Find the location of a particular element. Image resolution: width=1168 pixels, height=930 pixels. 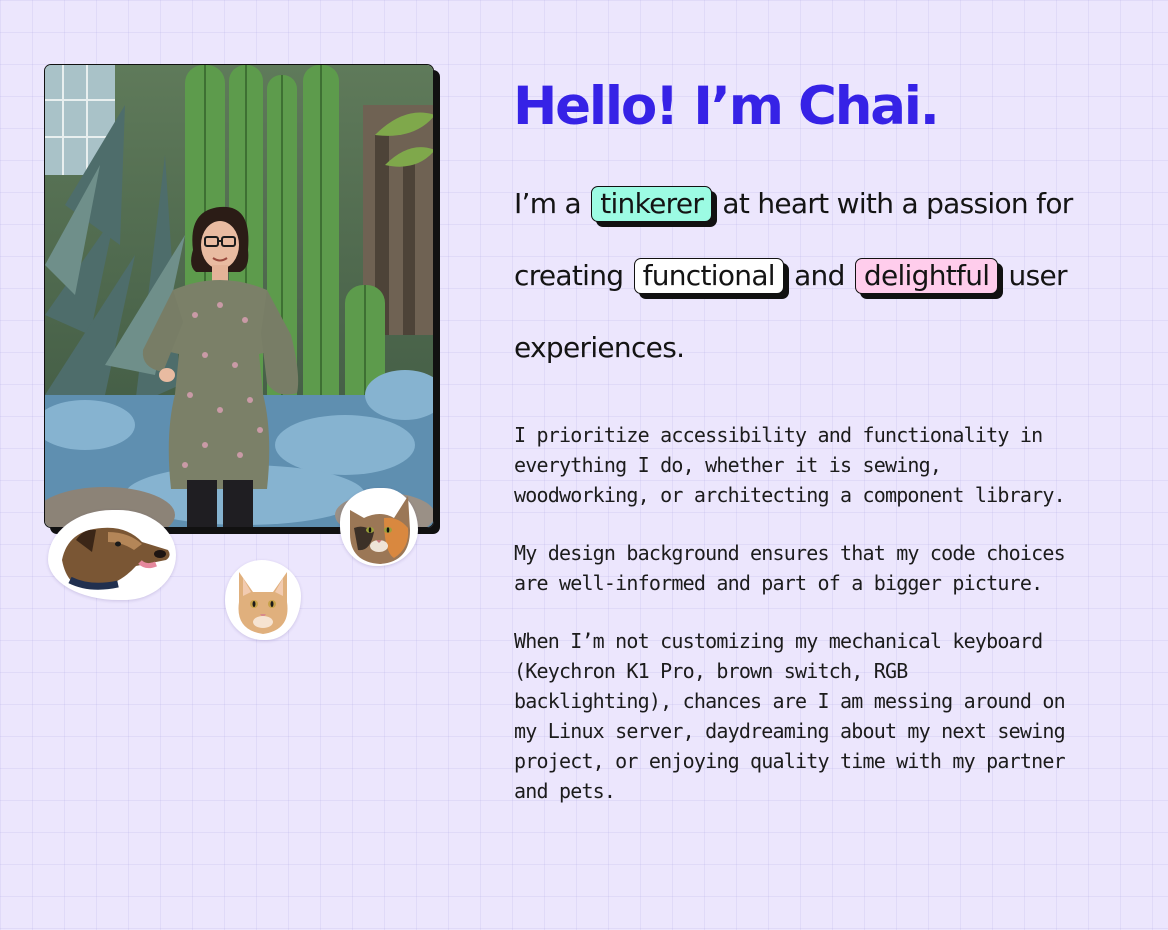

functional-chip: functional is located at coordinates (708, 276).